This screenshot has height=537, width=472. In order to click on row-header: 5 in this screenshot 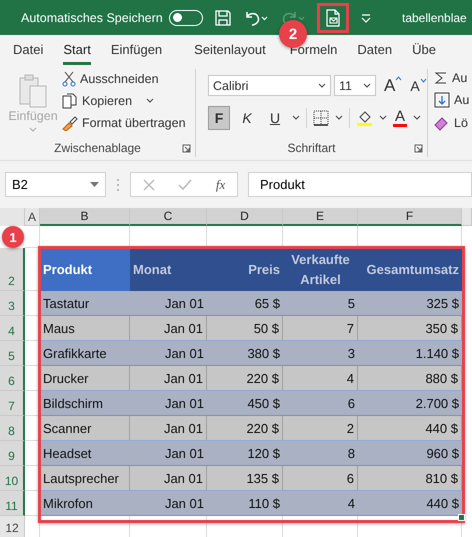, I will do `click(12, 353)`.